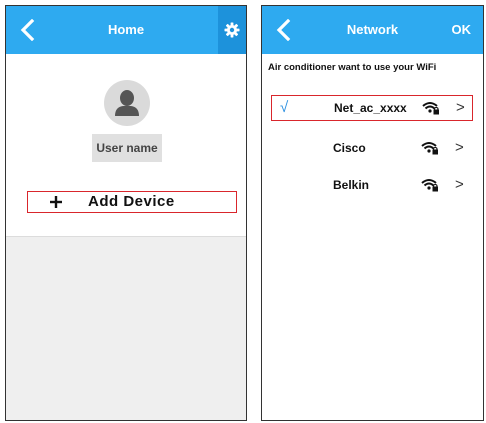 The image size is (486, 423). I want to click on username-label: User name, so click(127, 148).